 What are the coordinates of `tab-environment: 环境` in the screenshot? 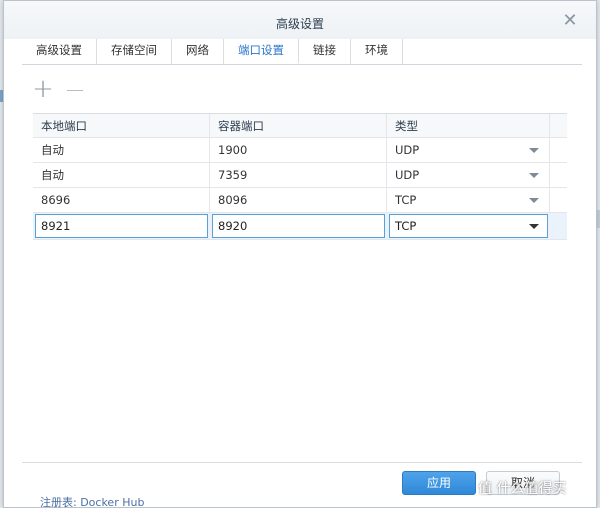 It's located at (377, 51).